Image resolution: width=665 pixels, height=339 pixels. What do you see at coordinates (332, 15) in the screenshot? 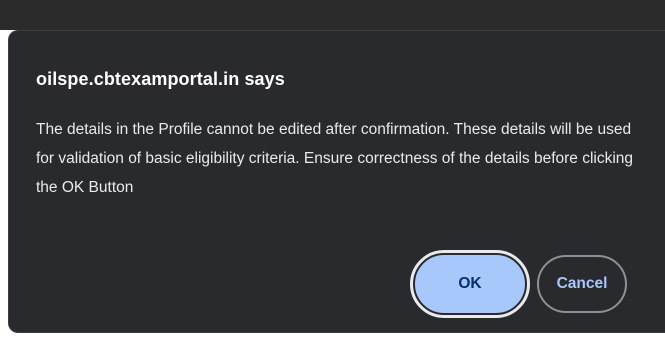
I see `page-backdrop` at bounding box center [332, 15].